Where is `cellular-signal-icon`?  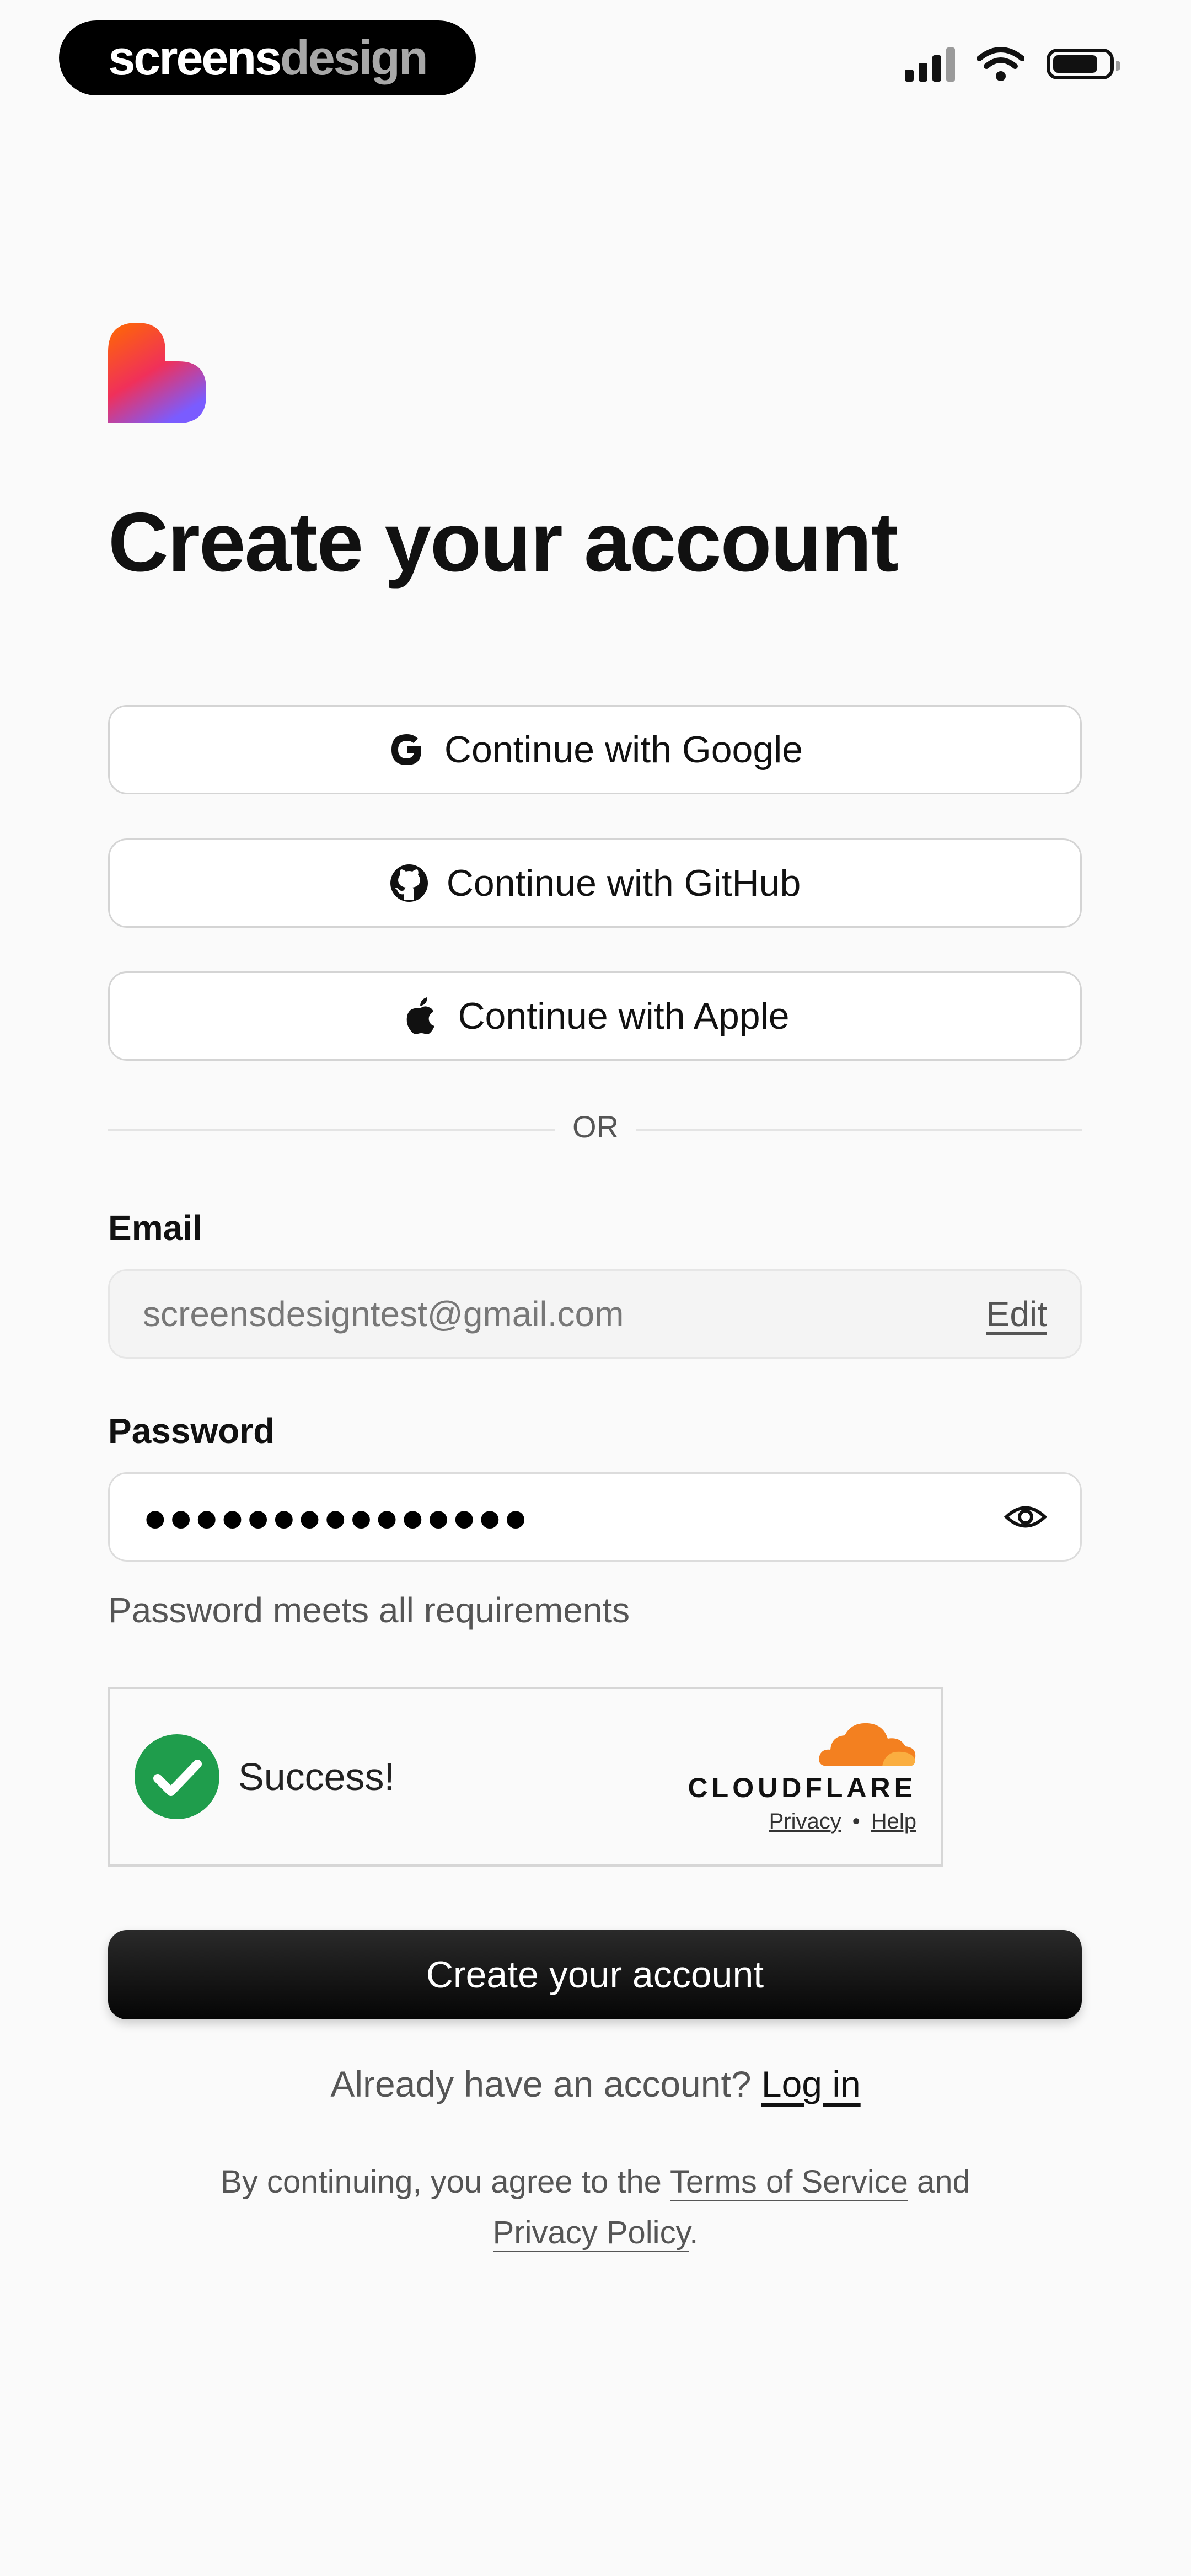 cellular-signal-icon is located at coordinates (930, 64).